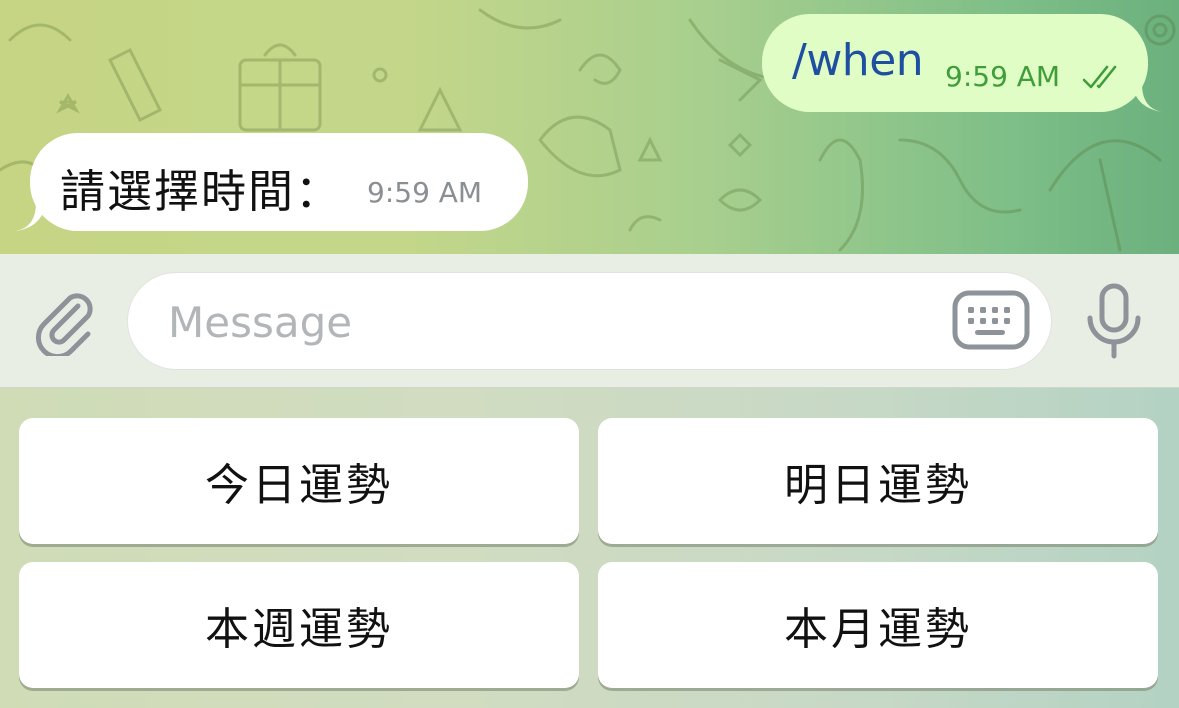 Image resolution: width=1179 pixels, height=708 pixels. Describe the element at coordinates (858, 60) in the screenshot. I see `command-link: /when` at that location.